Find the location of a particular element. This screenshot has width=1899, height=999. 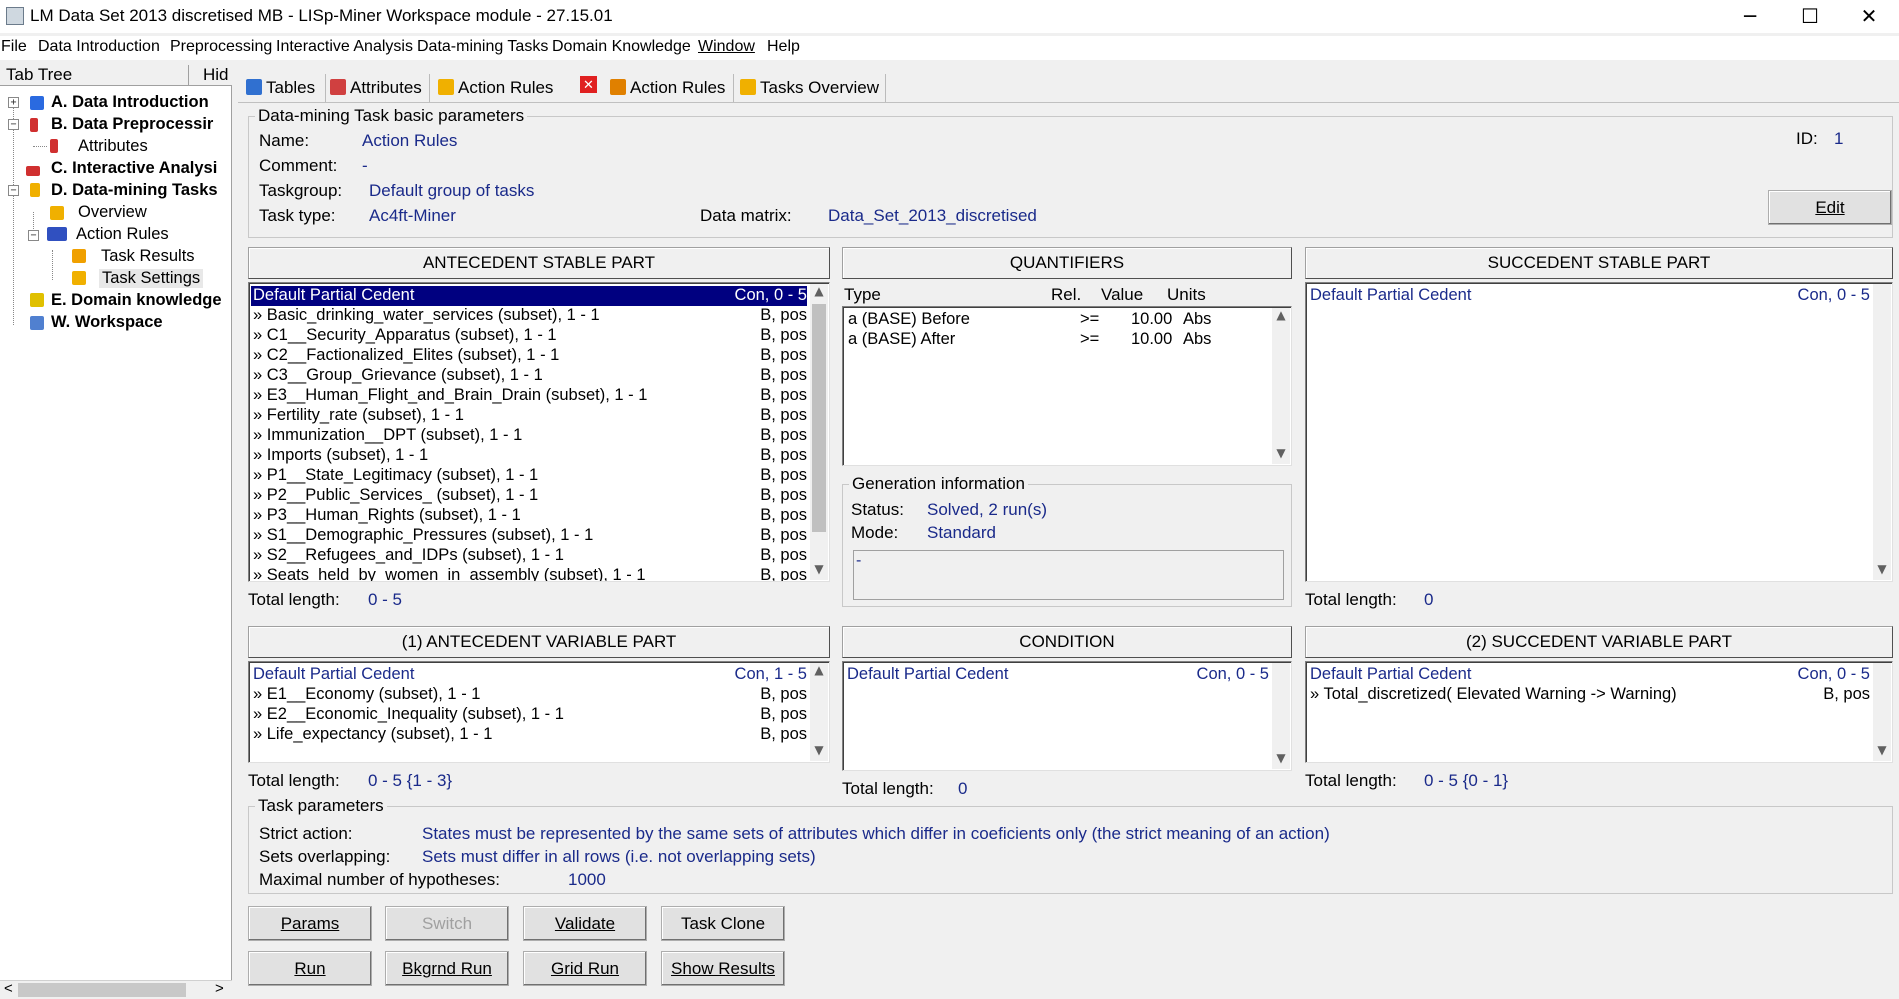

list-item: » E1__Economy (subset), 1 - 1 B, pos is located at coordinates (530, 695).